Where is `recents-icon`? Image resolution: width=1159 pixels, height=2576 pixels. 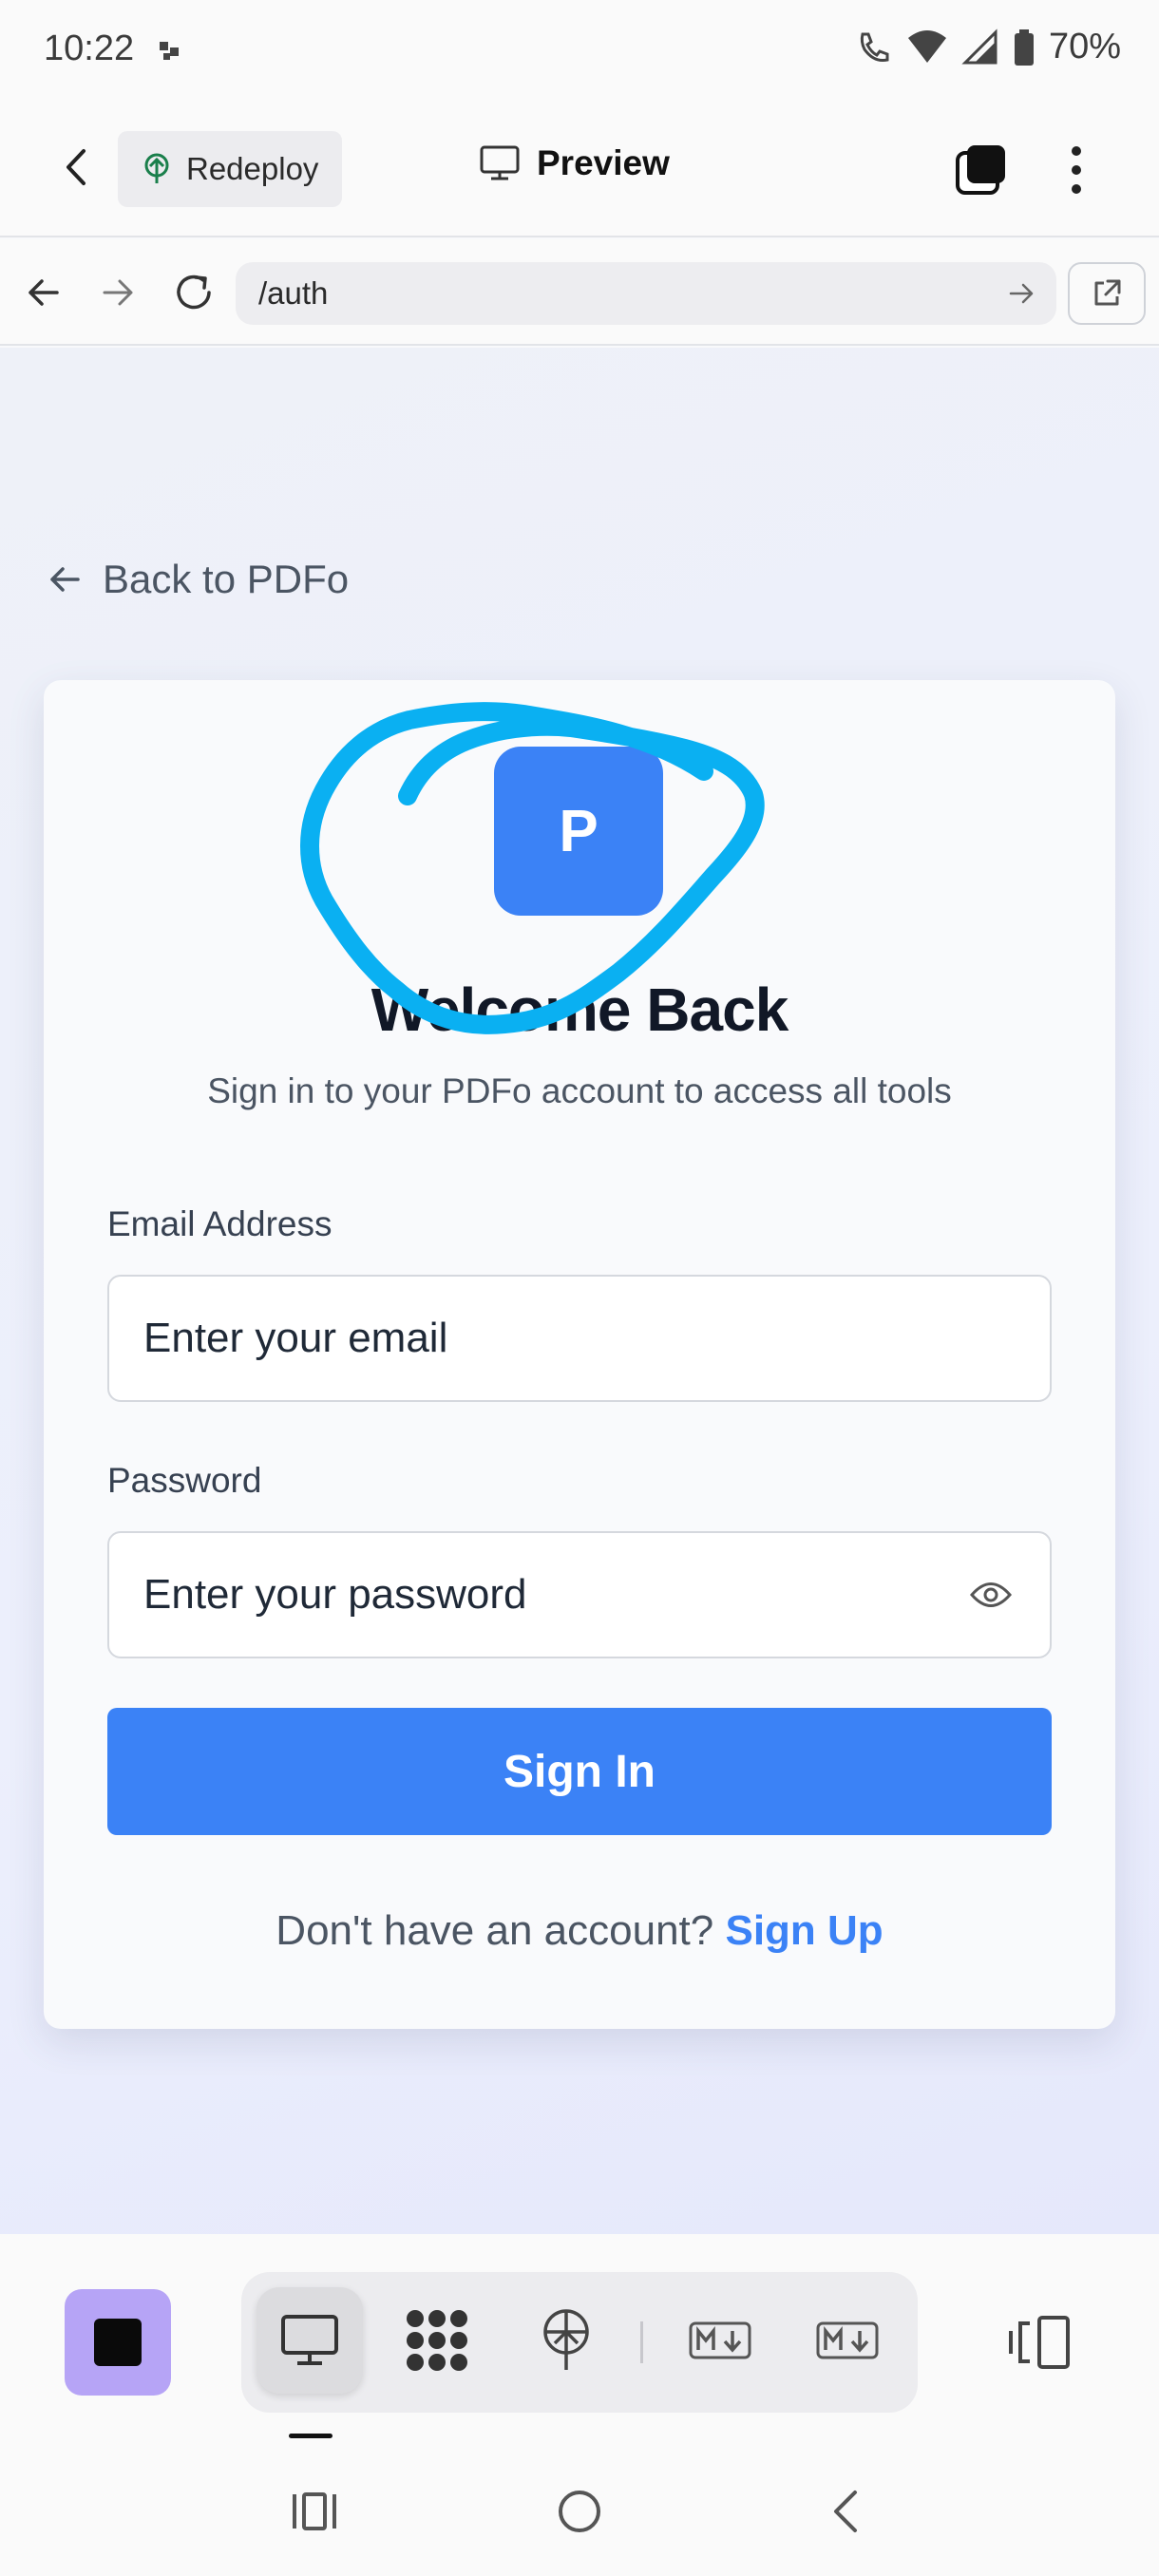
recents-icon is located at coordinates (314, 2511).